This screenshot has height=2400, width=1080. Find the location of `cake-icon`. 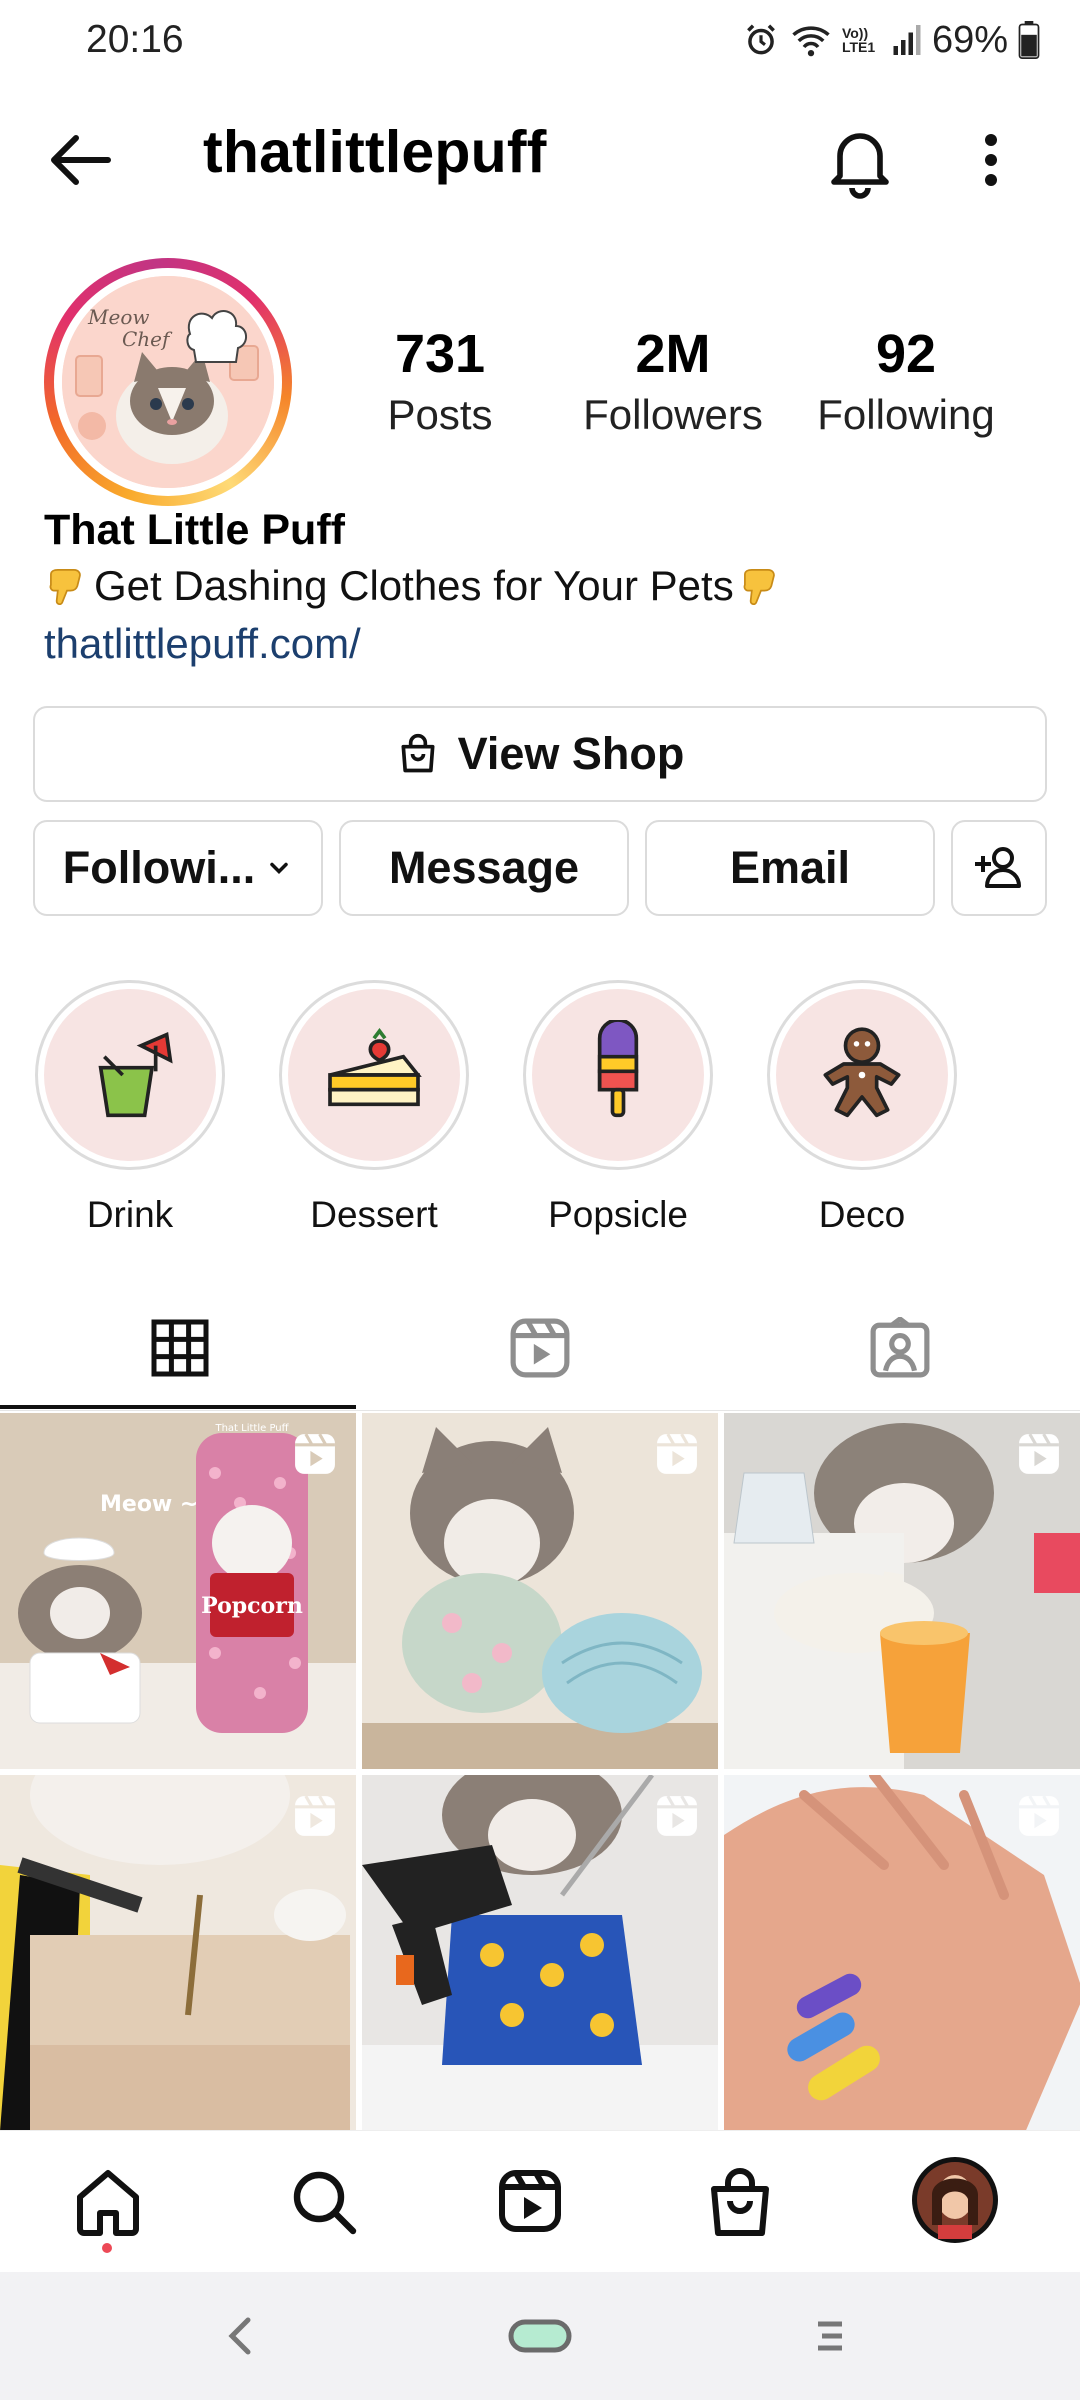

cake-icon is located at coordinates (375, 1067).